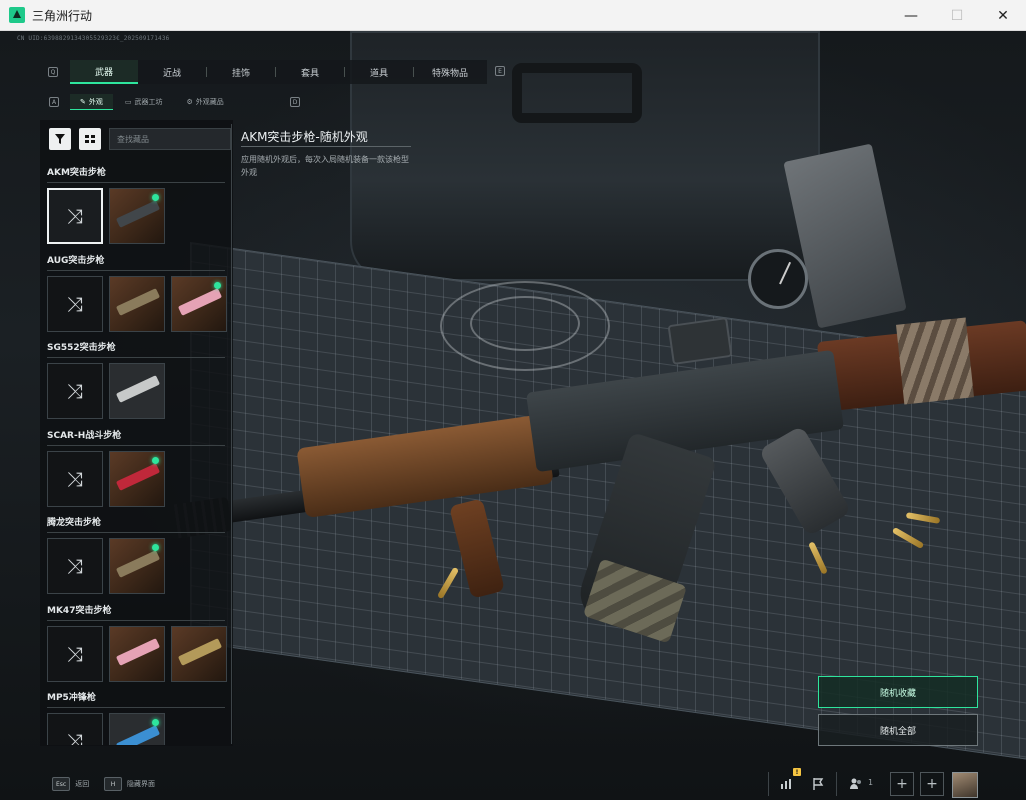 The height and width of the screenshot is (800, 1026). I want to click on title-divider, so click(326, 146).